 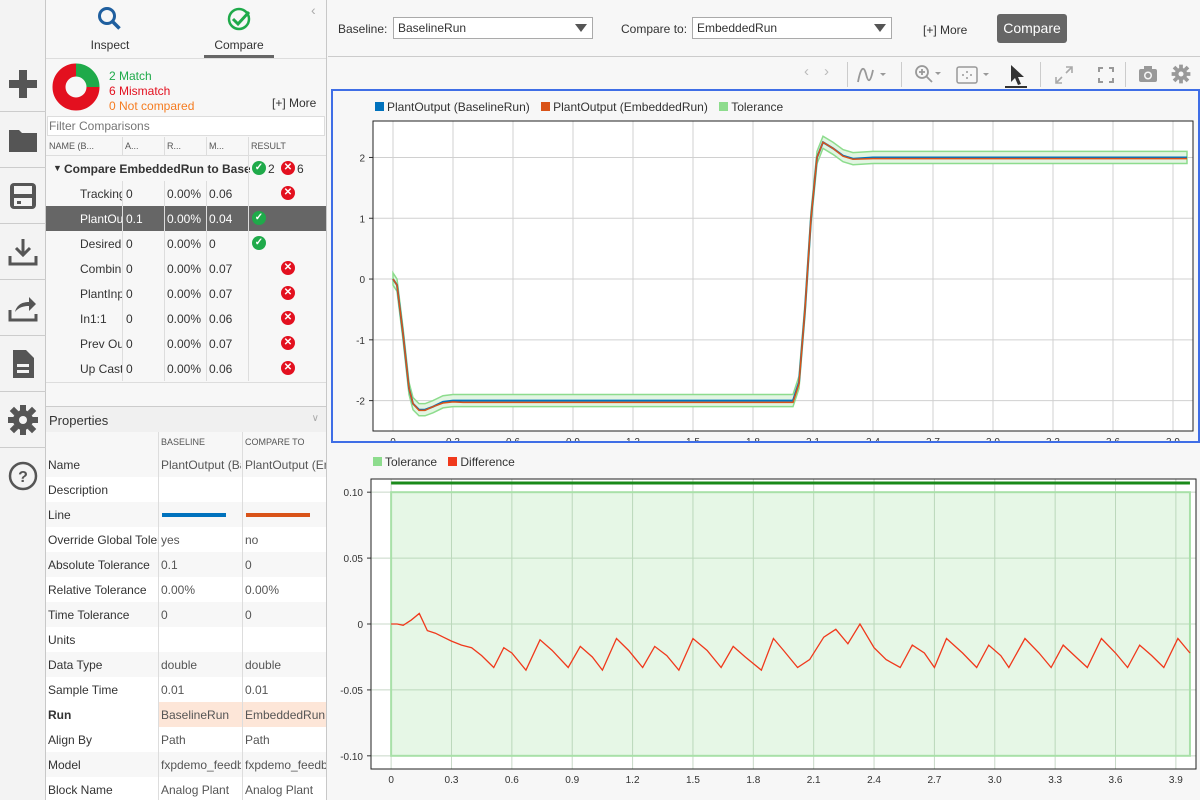 What do you see at coordinates (351, 757) in the screenshot?
I see `y-tick-label: -0.10` at bounding box center [351, 757].